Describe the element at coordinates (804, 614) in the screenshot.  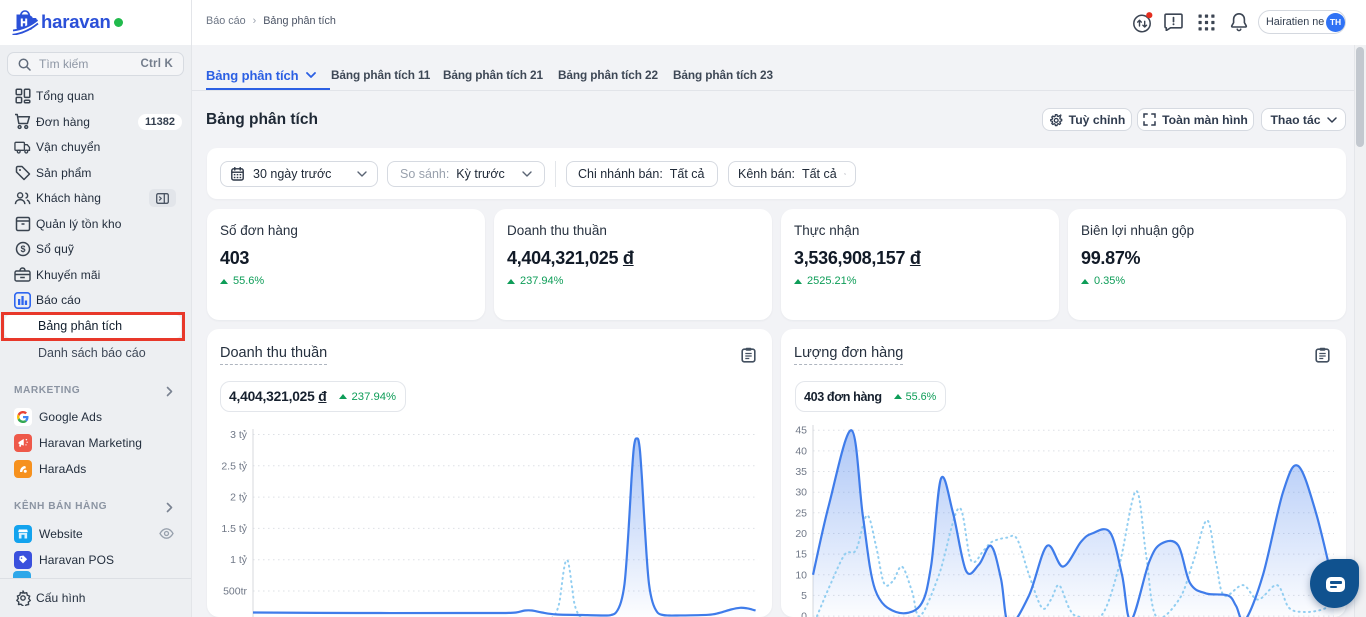
I see `svg-text: 0` at that location.